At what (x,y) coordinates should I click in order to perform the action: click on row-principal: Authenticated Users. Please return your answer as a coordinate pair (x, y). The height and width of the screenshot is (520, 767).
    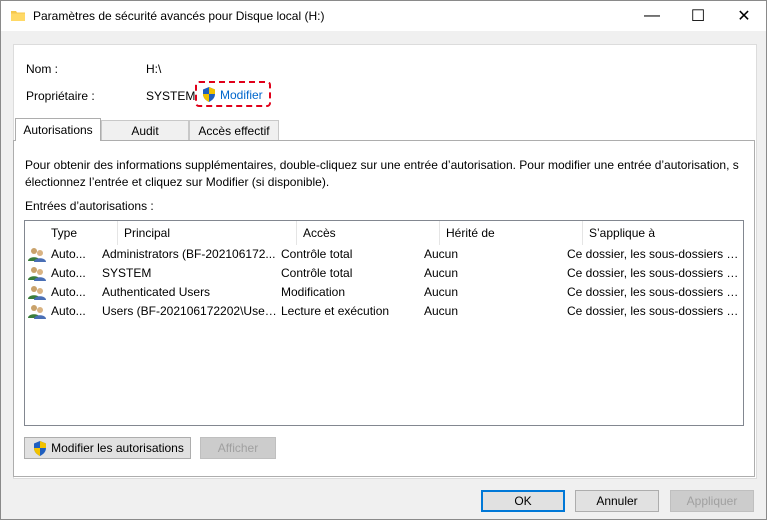
    Looking at the image, I should click on (156, 292).